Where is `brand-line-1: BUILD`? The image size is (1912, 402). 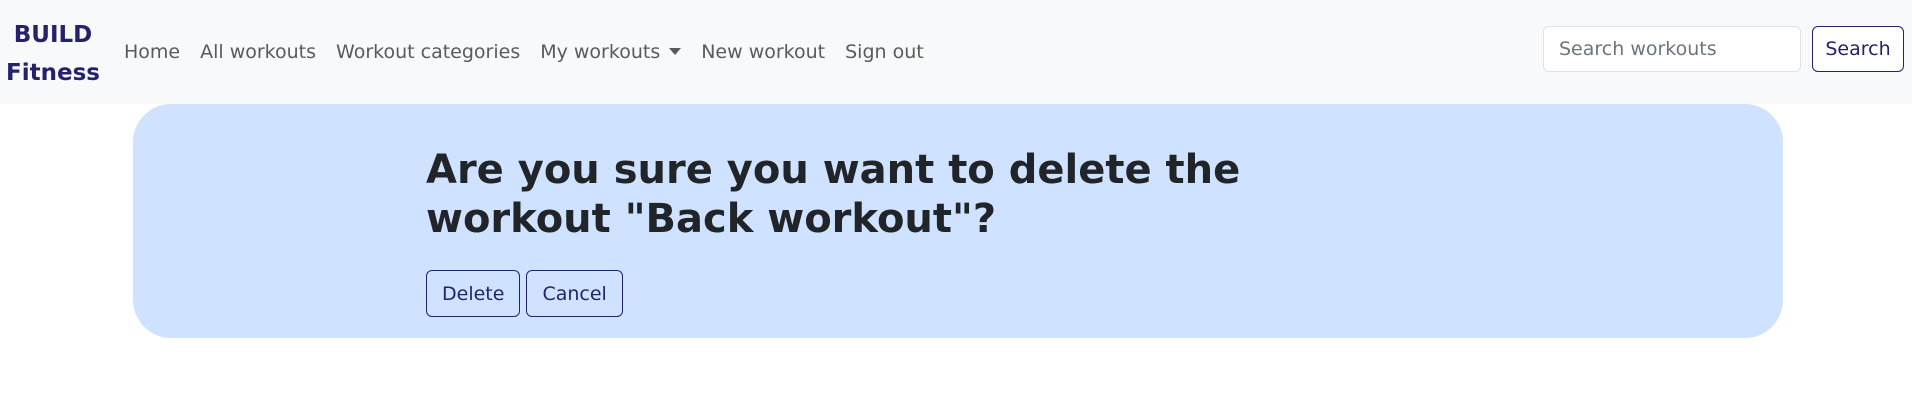
brand-line-1: BUILD is located at coordinates (53, 35).